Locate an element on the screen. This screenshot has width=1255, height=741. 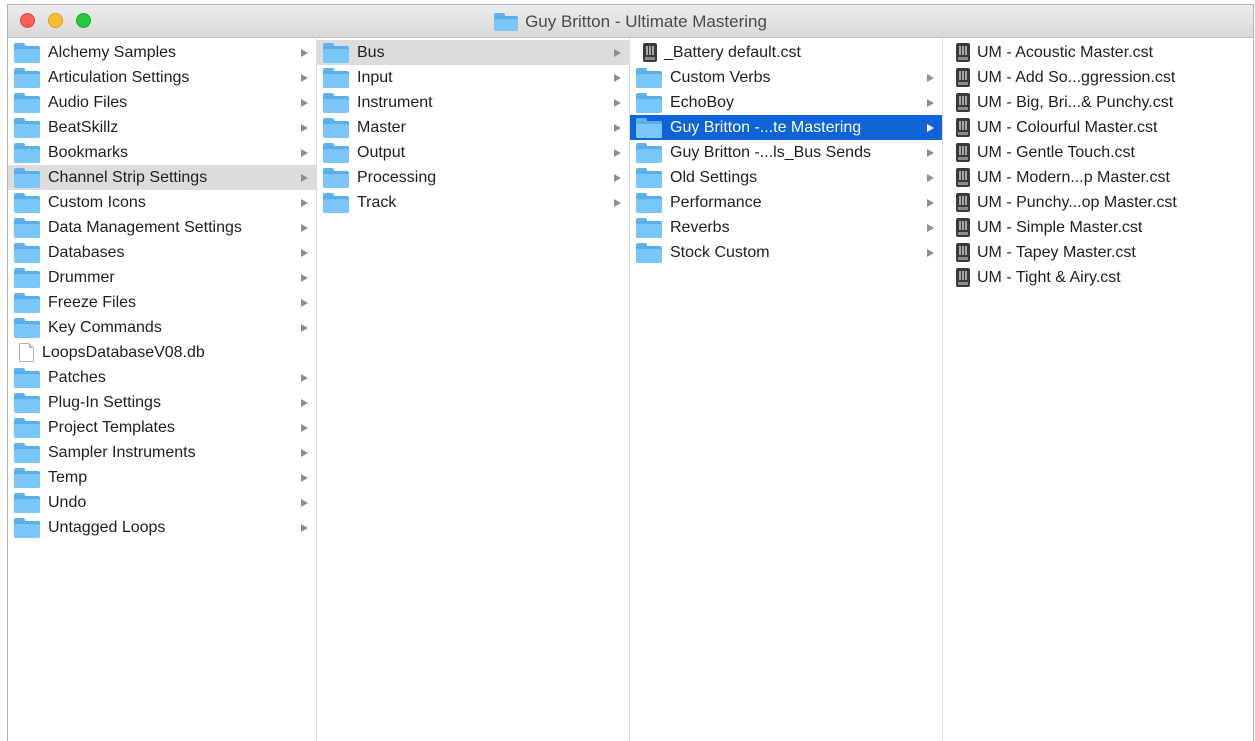
list-item-project-templates: Project Templates is located at coordinates (162, 427).